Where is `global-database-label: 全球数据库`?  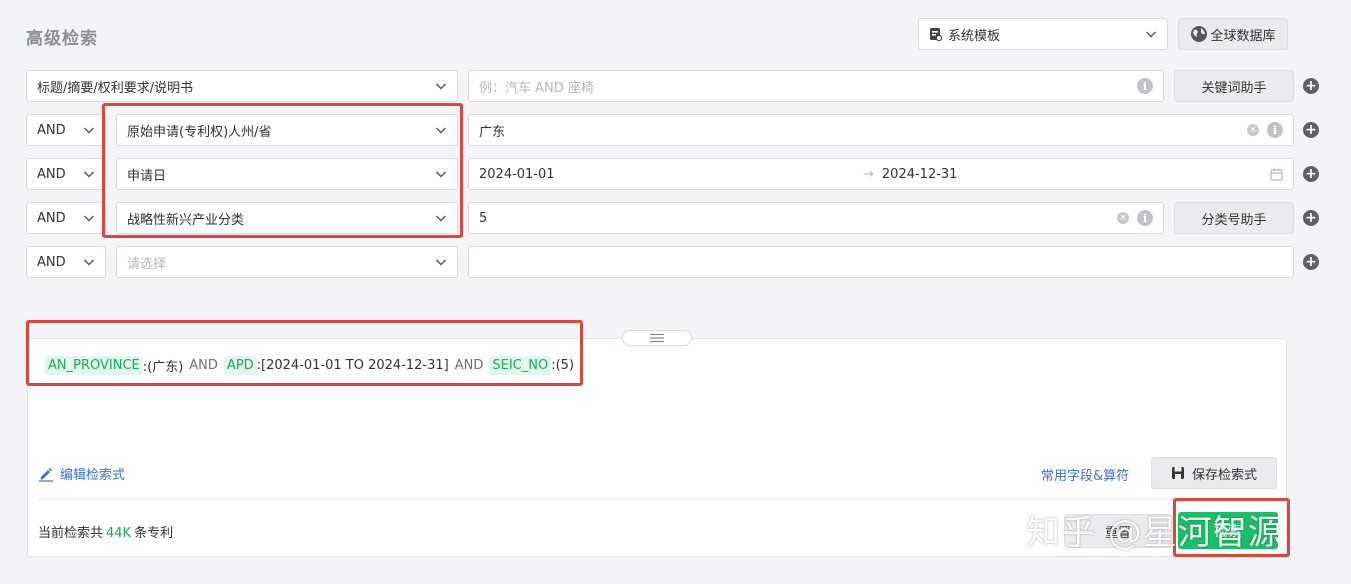
global-database-label: 全球数据库 is located at coordinates (1243, 36).